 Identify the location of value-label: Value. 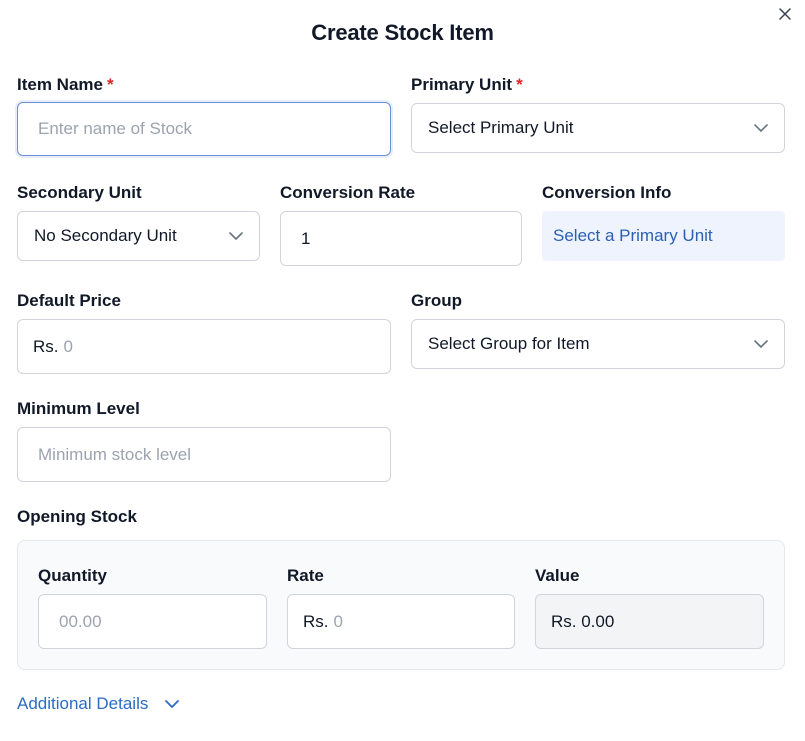
(557, 575).